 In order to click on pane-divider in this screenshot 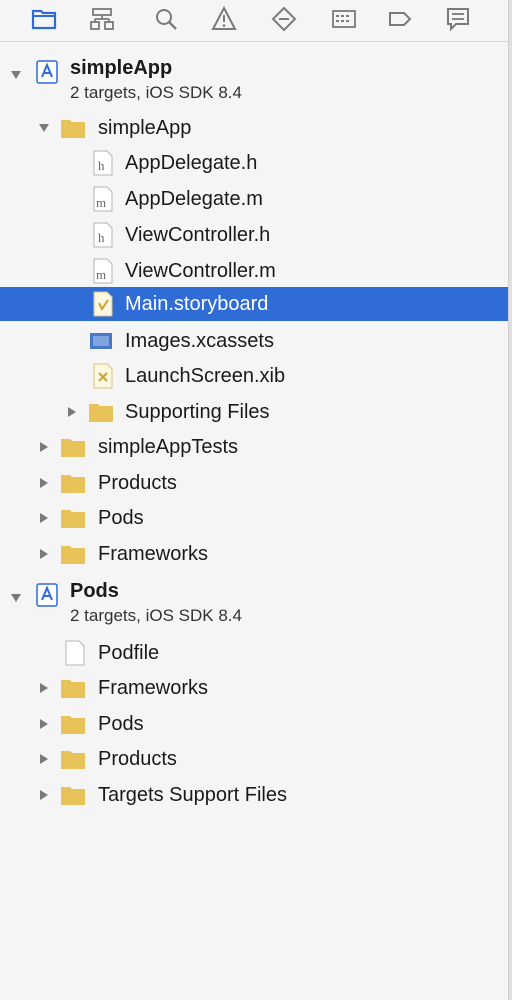, I will do `click(510, 500)`.